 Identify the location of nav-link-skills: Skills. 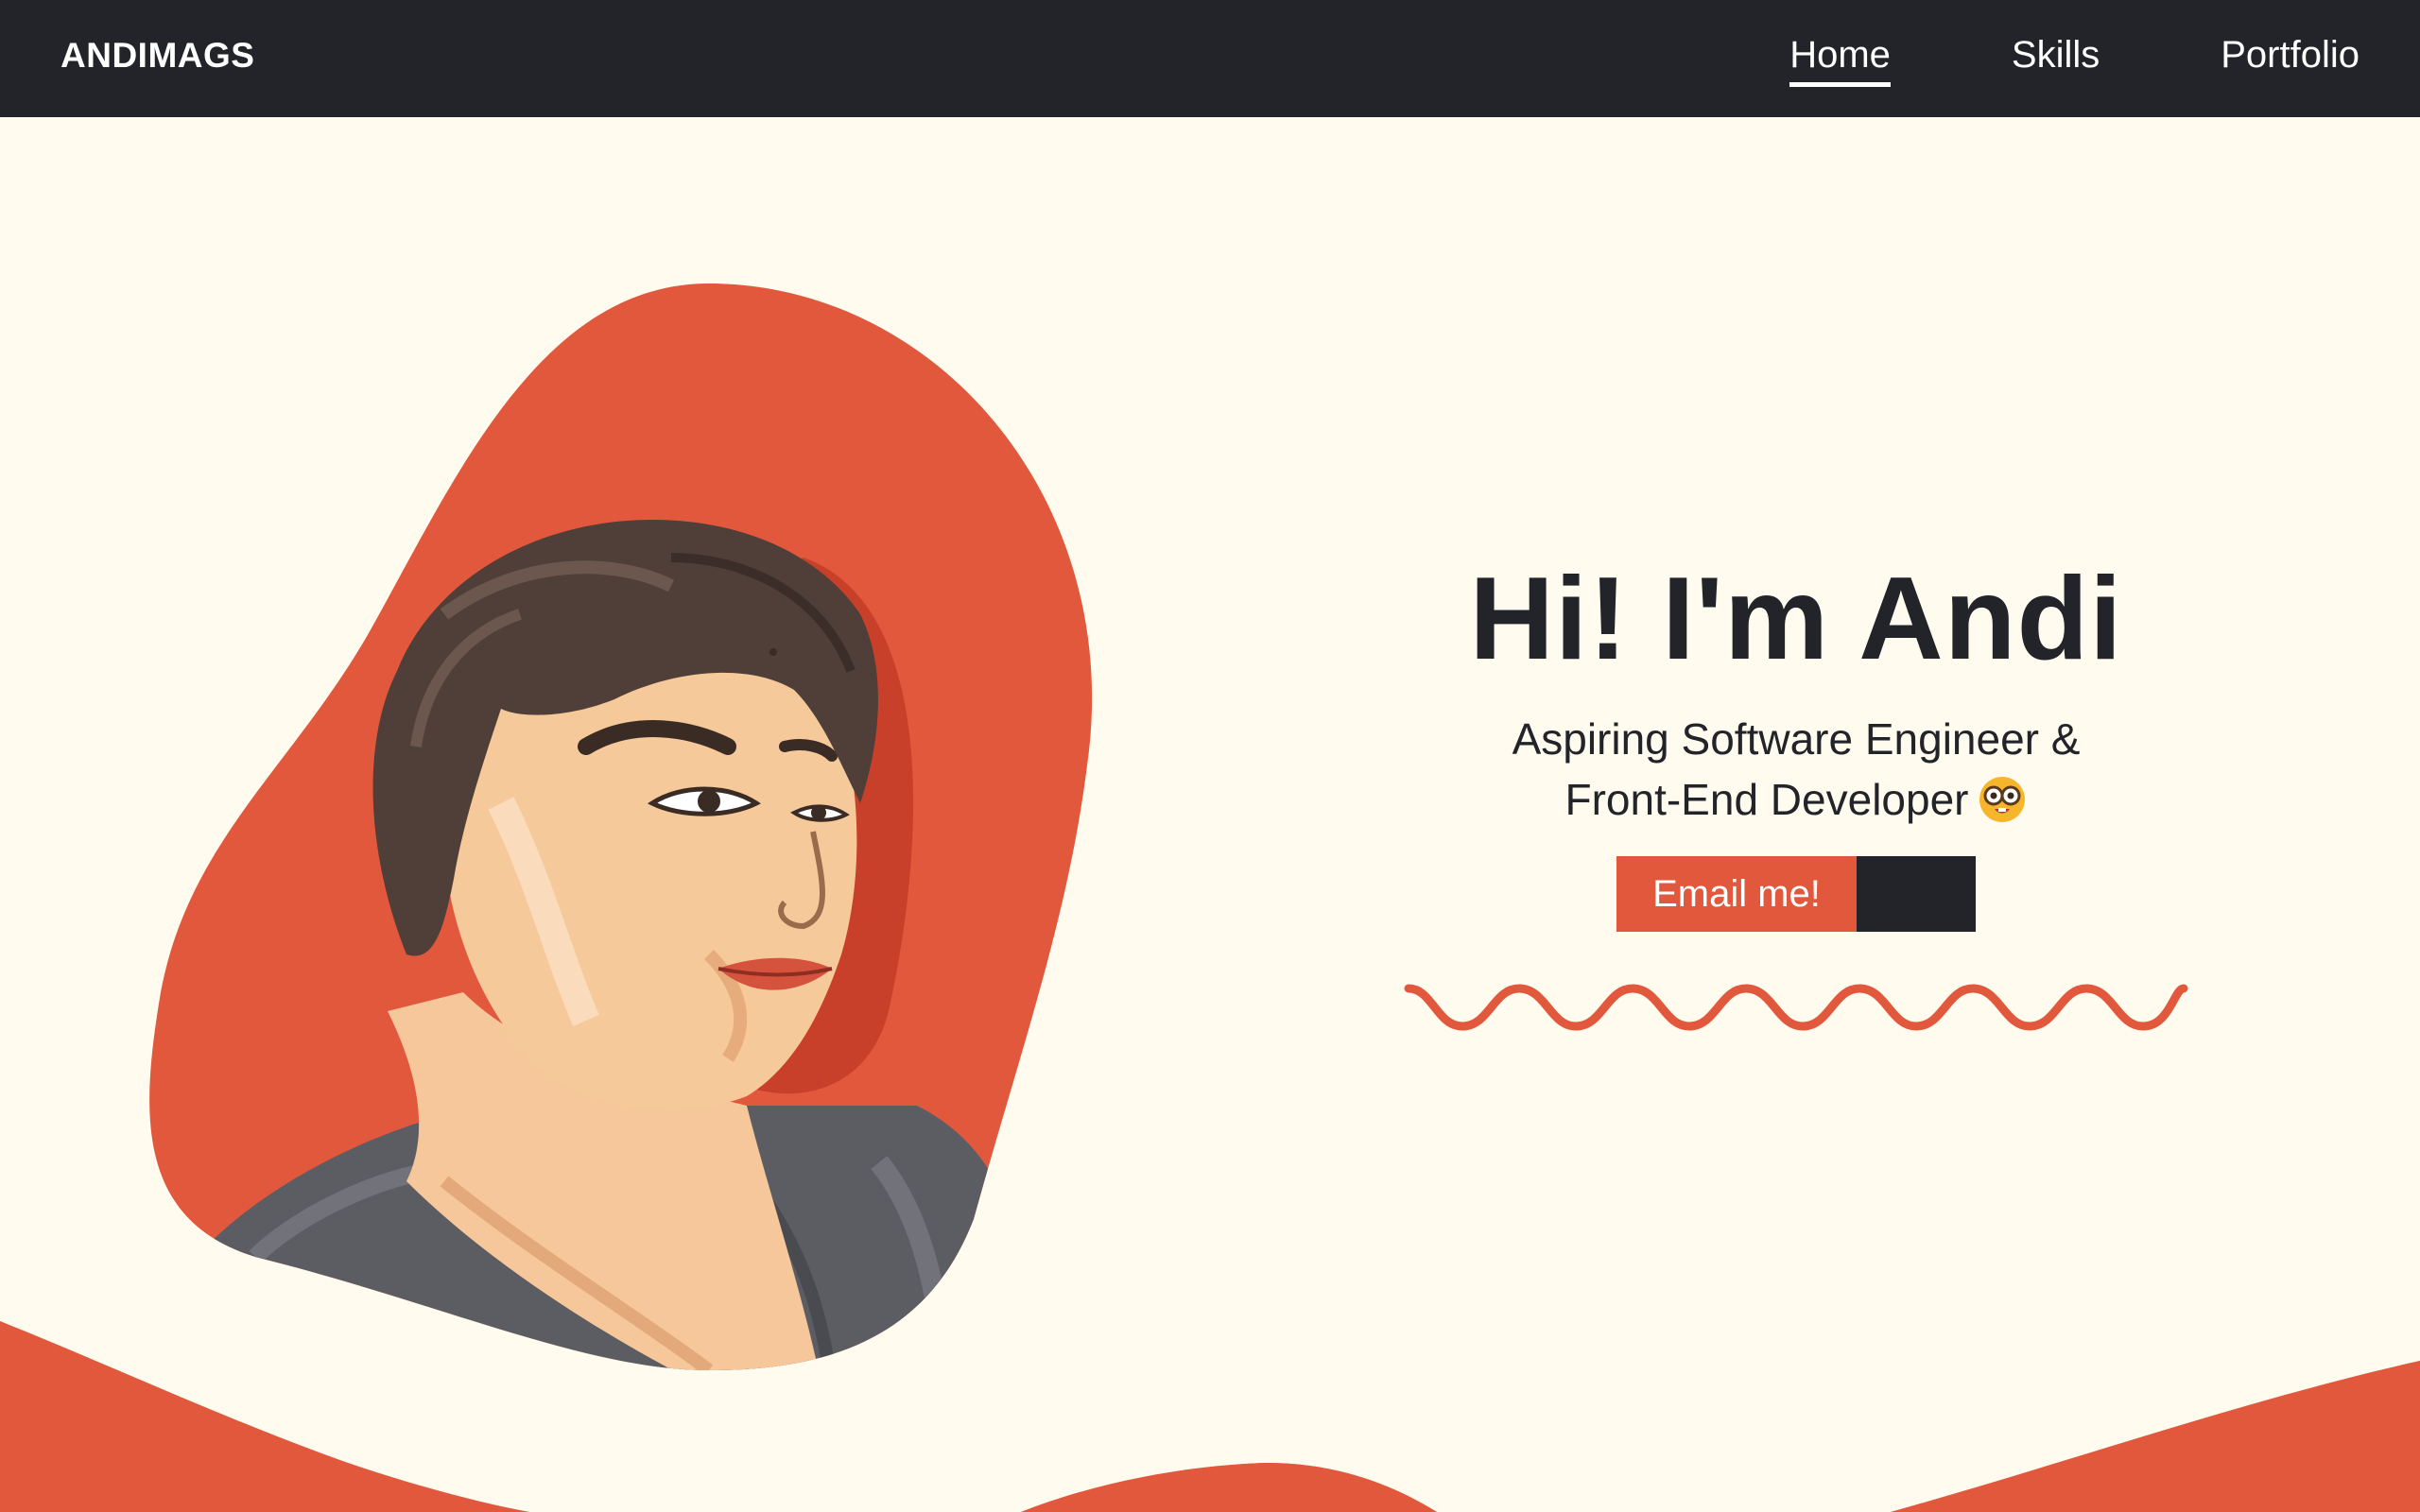
(2056, 60).